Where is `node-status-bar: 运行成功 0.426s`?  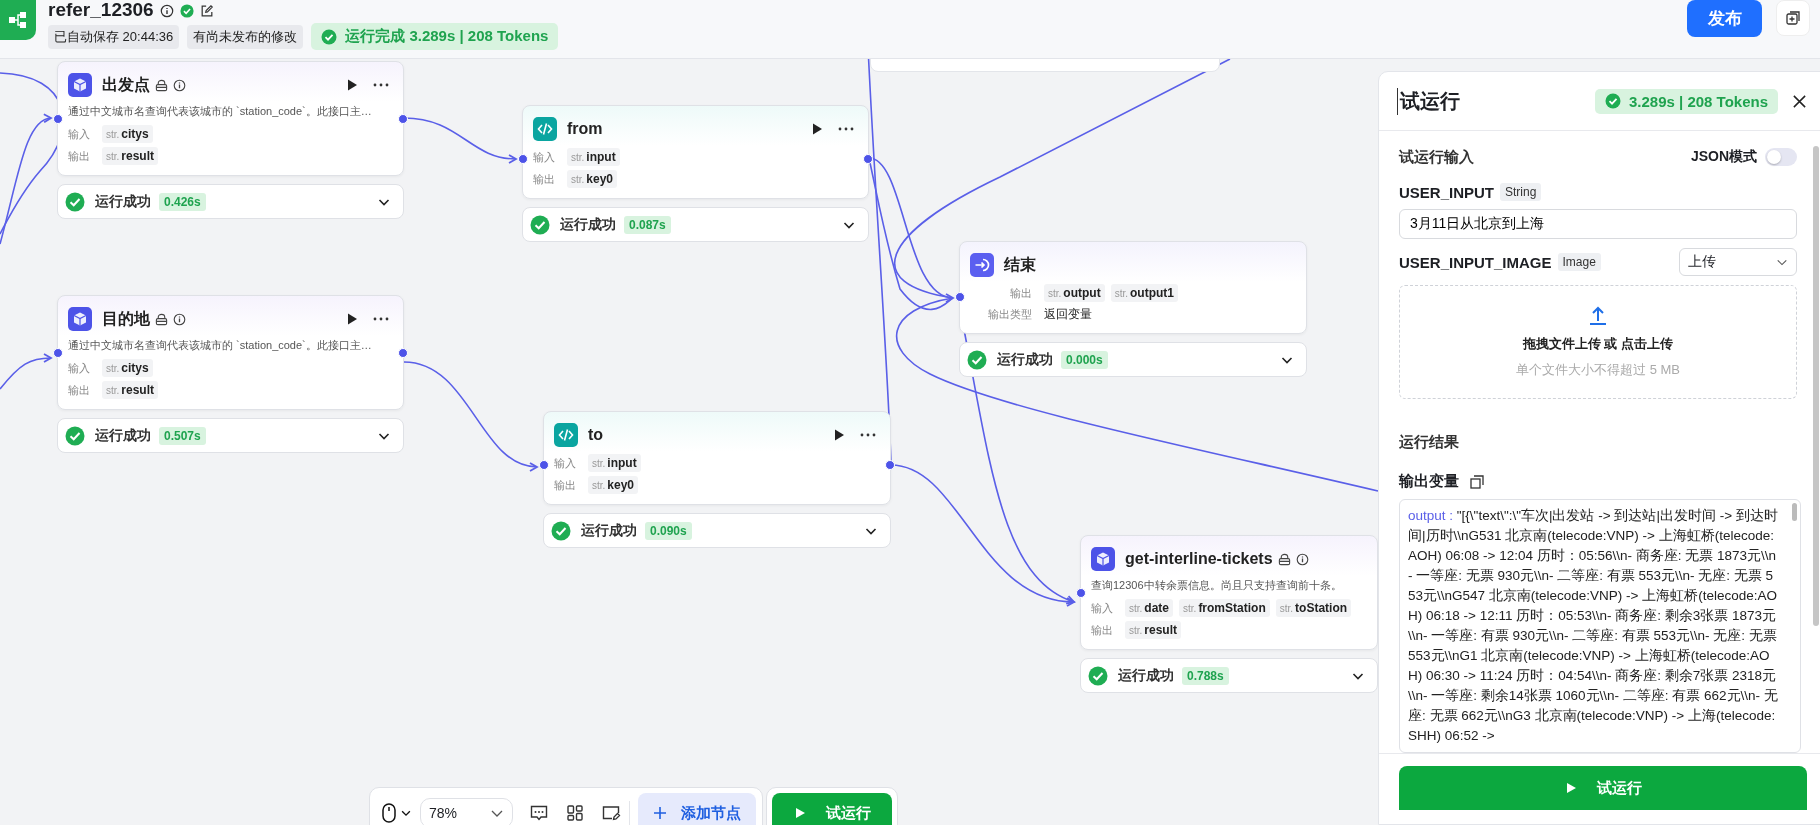 node-status-bar: 运行成功 0.426s is located at coordinates (230, 201).